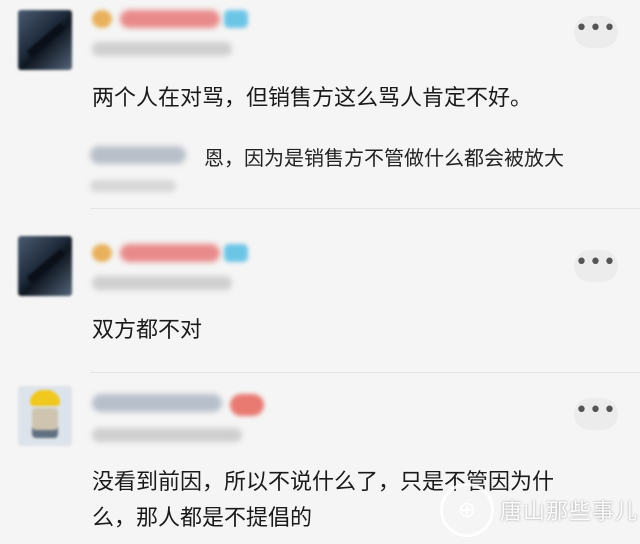  What do you see at coordinates (147, 330) in the screenshot?
I see `comment-text: 双方都不对` at bounding box center [147, 330].